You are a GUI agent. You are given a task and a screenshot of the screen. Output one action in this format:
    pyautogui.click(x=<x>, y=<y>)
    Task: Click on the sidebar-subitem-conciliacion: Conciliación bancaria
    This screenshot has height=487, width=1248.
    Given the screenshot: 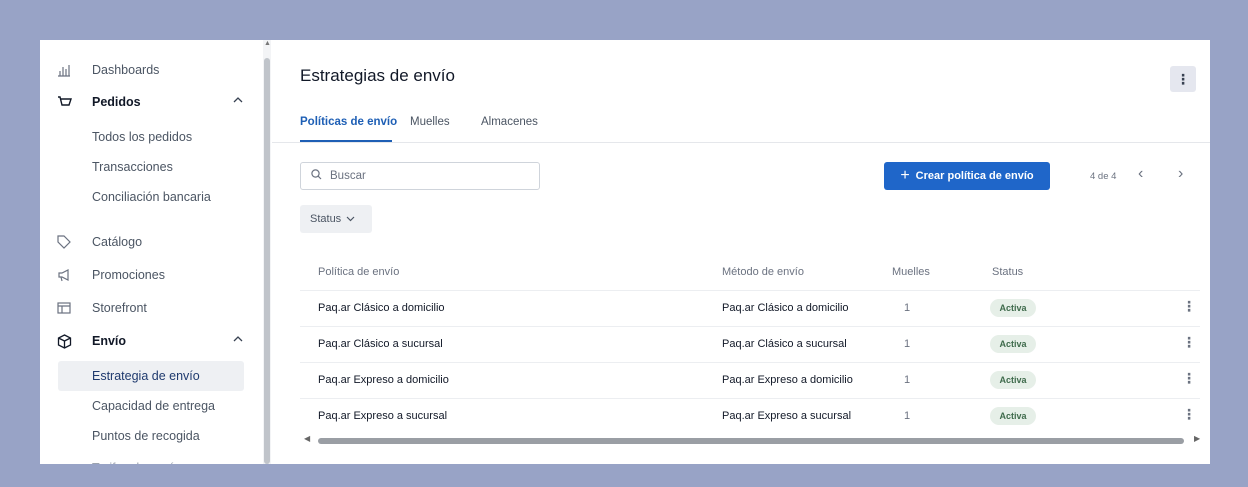 What is the action you would take?
    pyautogui.click(x=151, y=197)
    